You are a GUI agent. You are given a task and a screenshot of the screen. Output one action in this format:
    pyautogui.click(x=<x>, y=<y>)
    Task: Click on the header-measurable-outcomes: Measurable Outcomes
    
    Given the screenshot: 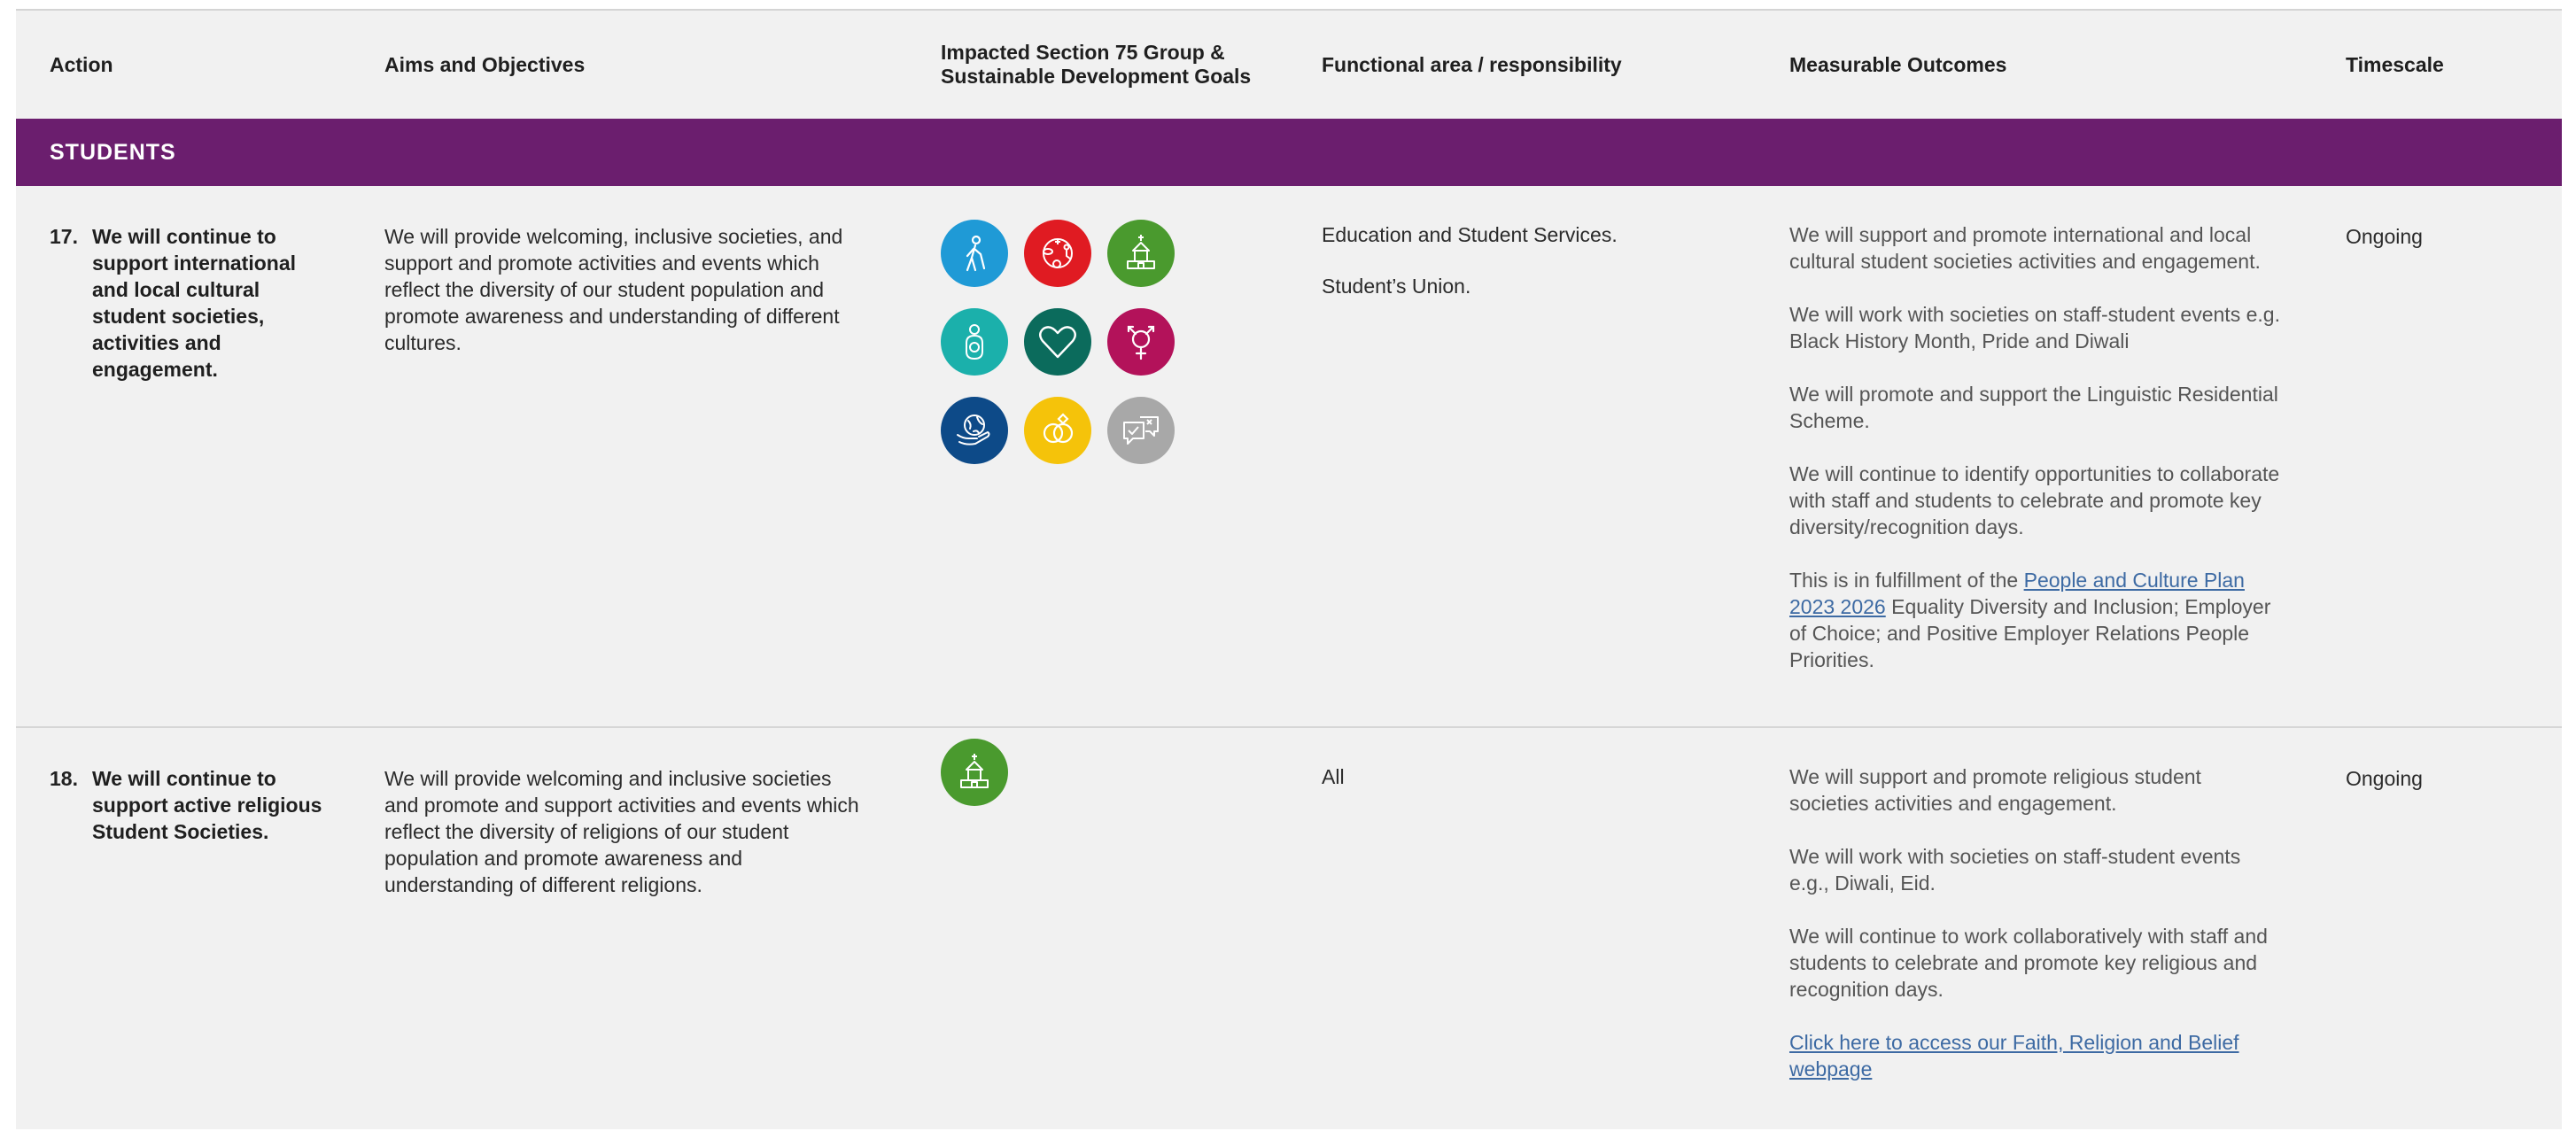 What is the action you would take?
    pyautogui.click(x=1898, y=64)
    